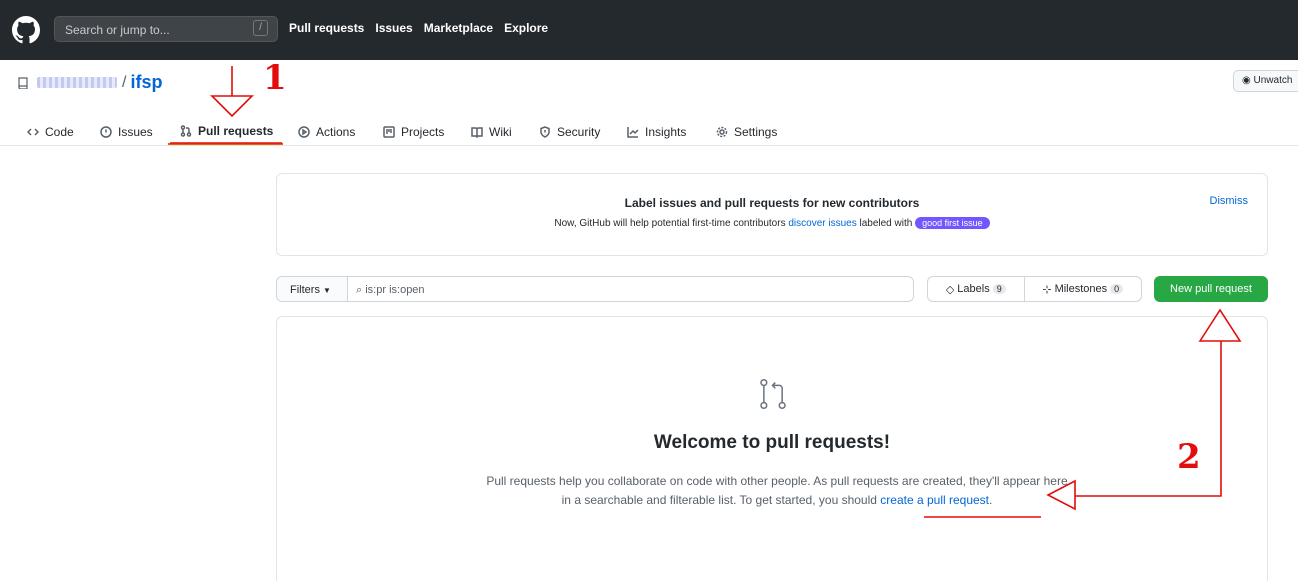 The height and width of the screenshot is (581, 1298). What do you see at coordinates (423, 132) in the screenshot?
I see `tab-label: Projects` at bounding box center [423, 132].